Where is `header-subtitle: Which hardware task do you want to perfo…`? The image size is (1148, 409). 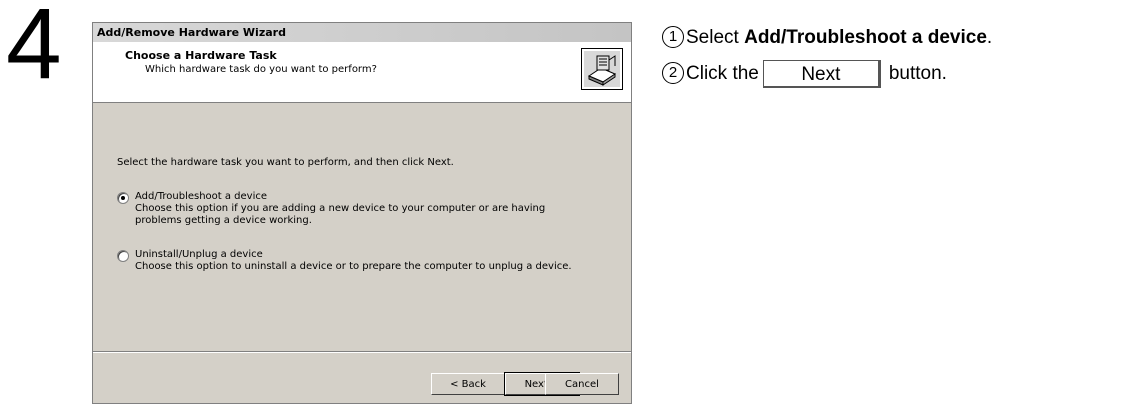
header-subtitle: Which hardware task do you want to perfo… is located at coordinates (261, 69).